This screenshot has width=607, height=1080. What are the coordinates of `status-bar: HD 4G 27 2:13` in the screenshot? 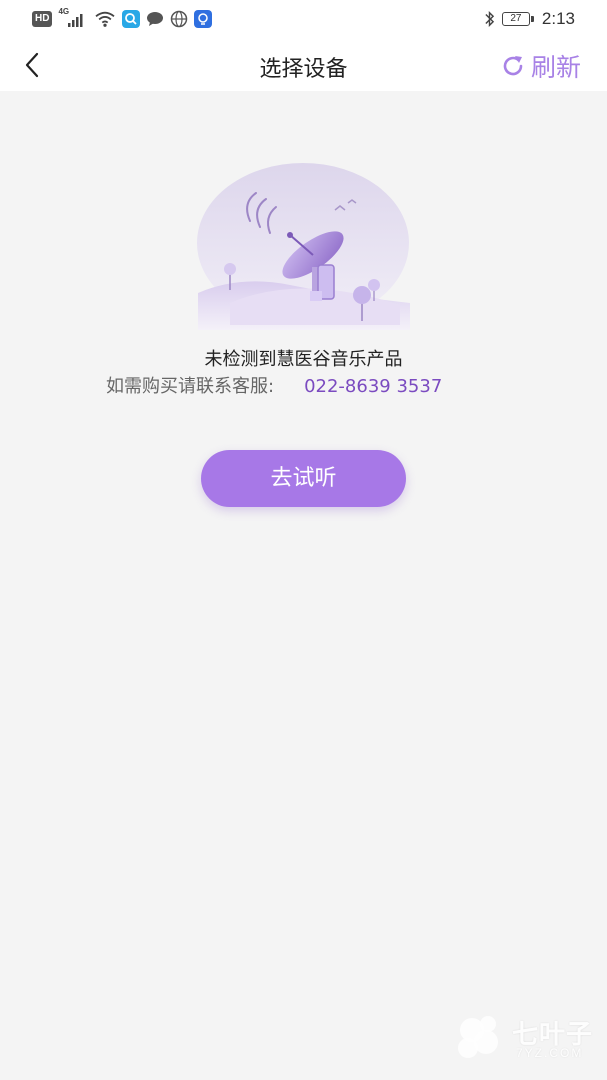 It's located at (303, 19).